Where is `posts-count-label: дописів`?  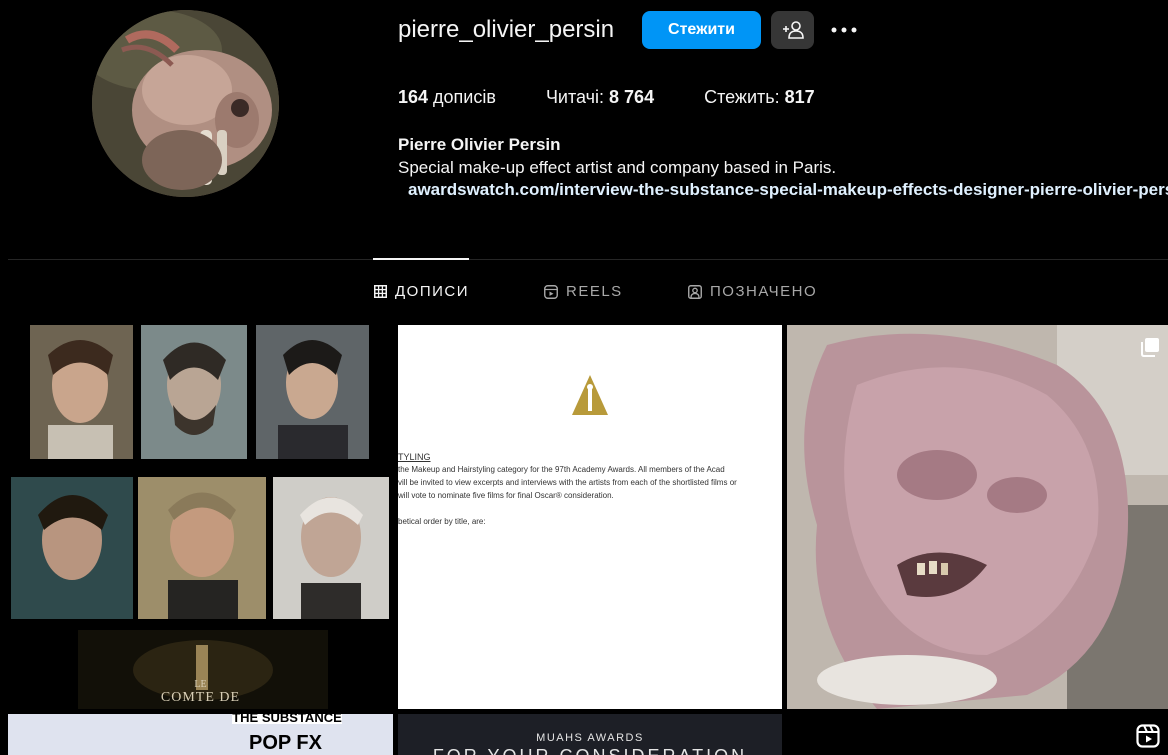 posts-count-label: дописів is located at coordinates (462, 97).